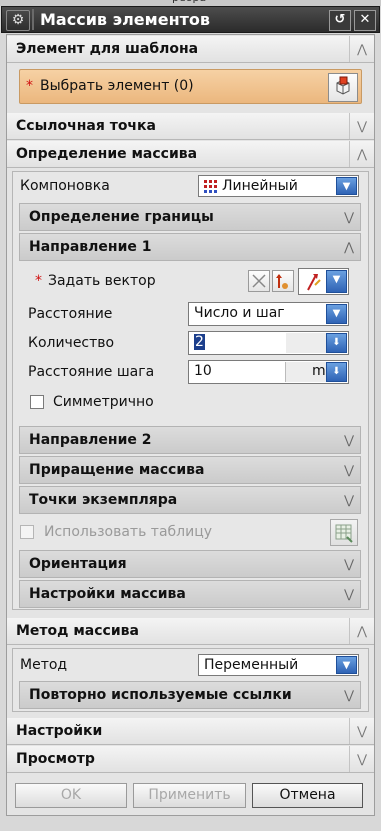 Image resolution: width=381 pixels, height=831 pixels. I want to click on use-table-label: Использовать таблицу, so click(128, 532).